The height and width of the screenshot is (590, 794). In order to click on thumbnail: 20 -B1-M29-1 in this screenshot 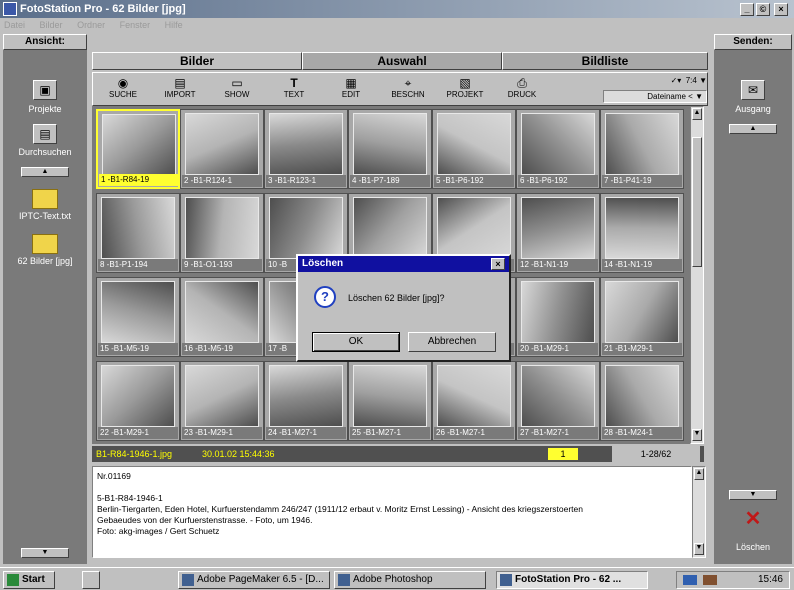, I will do `click(558, 317)`.